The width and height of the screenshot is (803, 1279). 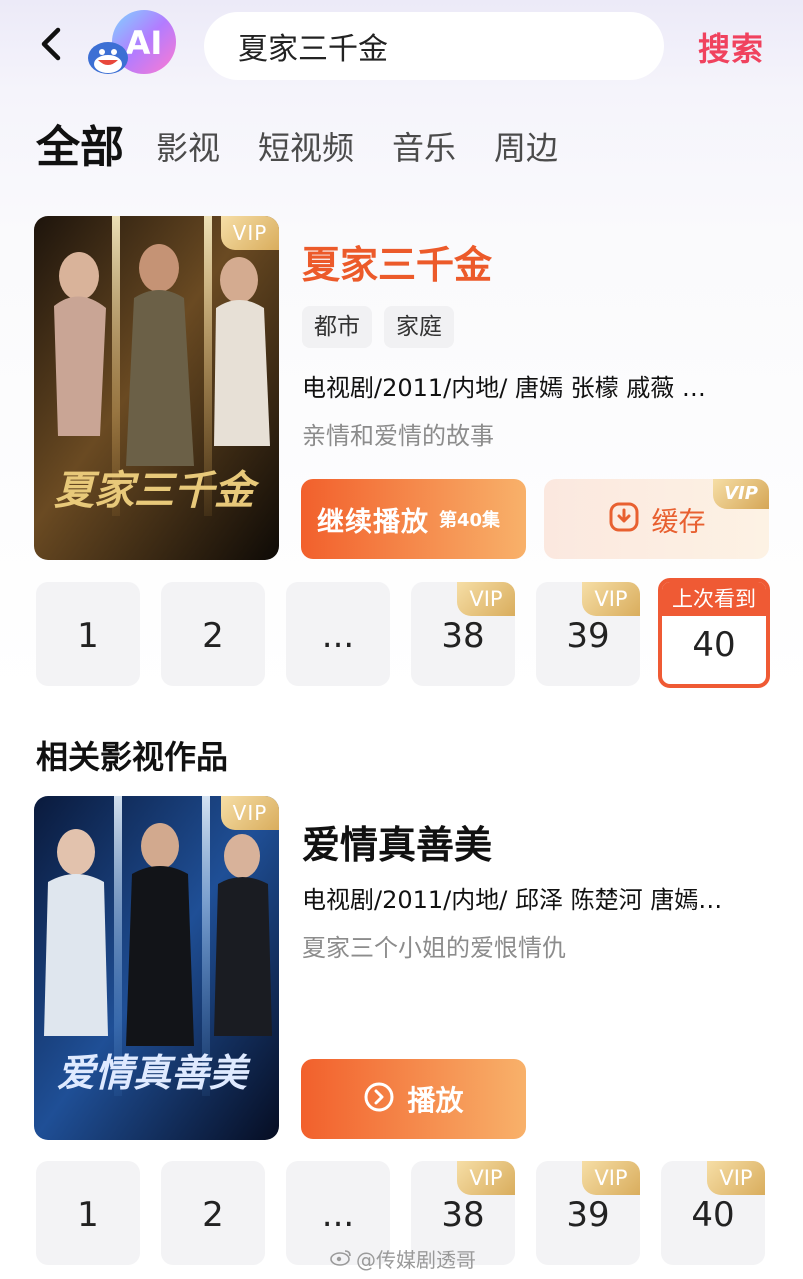 I want to click on tab-merch: 周边, so click(x=526, y=148).